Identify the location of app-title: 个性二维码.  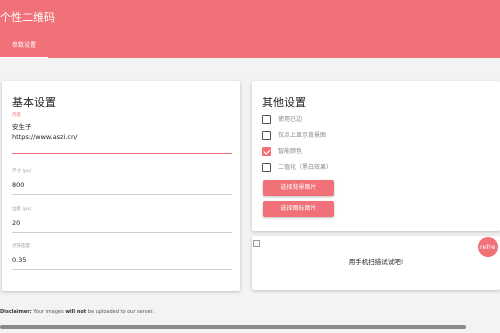
(27, 17).